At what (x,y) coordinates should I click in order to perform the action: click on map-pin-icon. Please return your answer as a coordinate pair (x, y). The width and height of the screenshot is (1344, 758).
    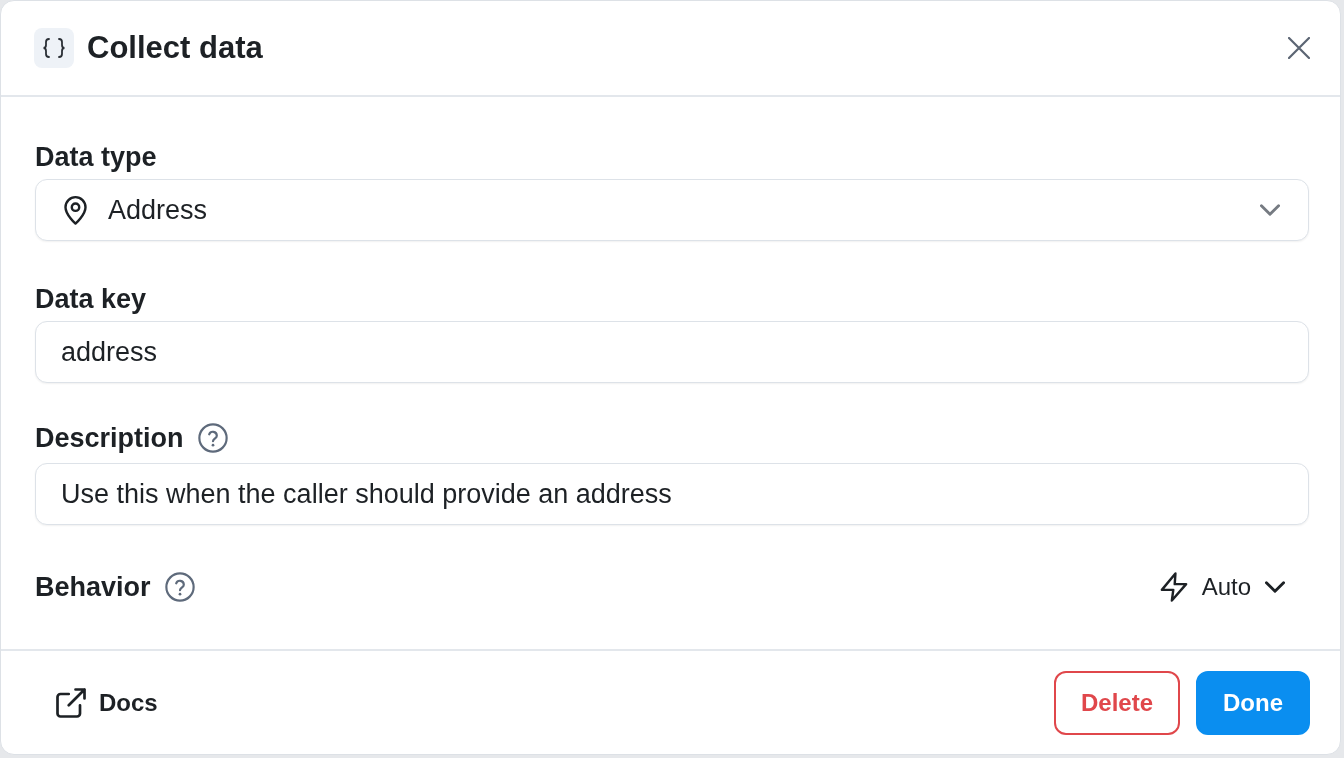
    Looking at the image, I should click on (75, 210).